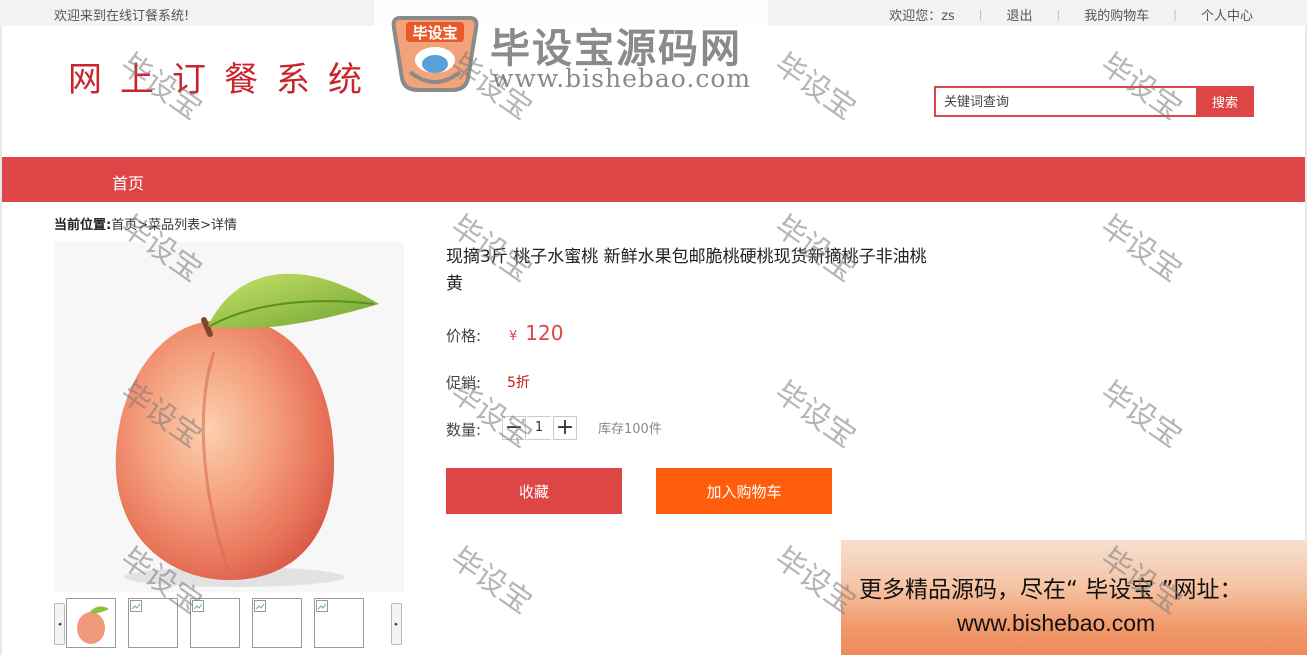 The image size is (1307, 655). I want to click on price-label: 价格:, so click(464, 336).